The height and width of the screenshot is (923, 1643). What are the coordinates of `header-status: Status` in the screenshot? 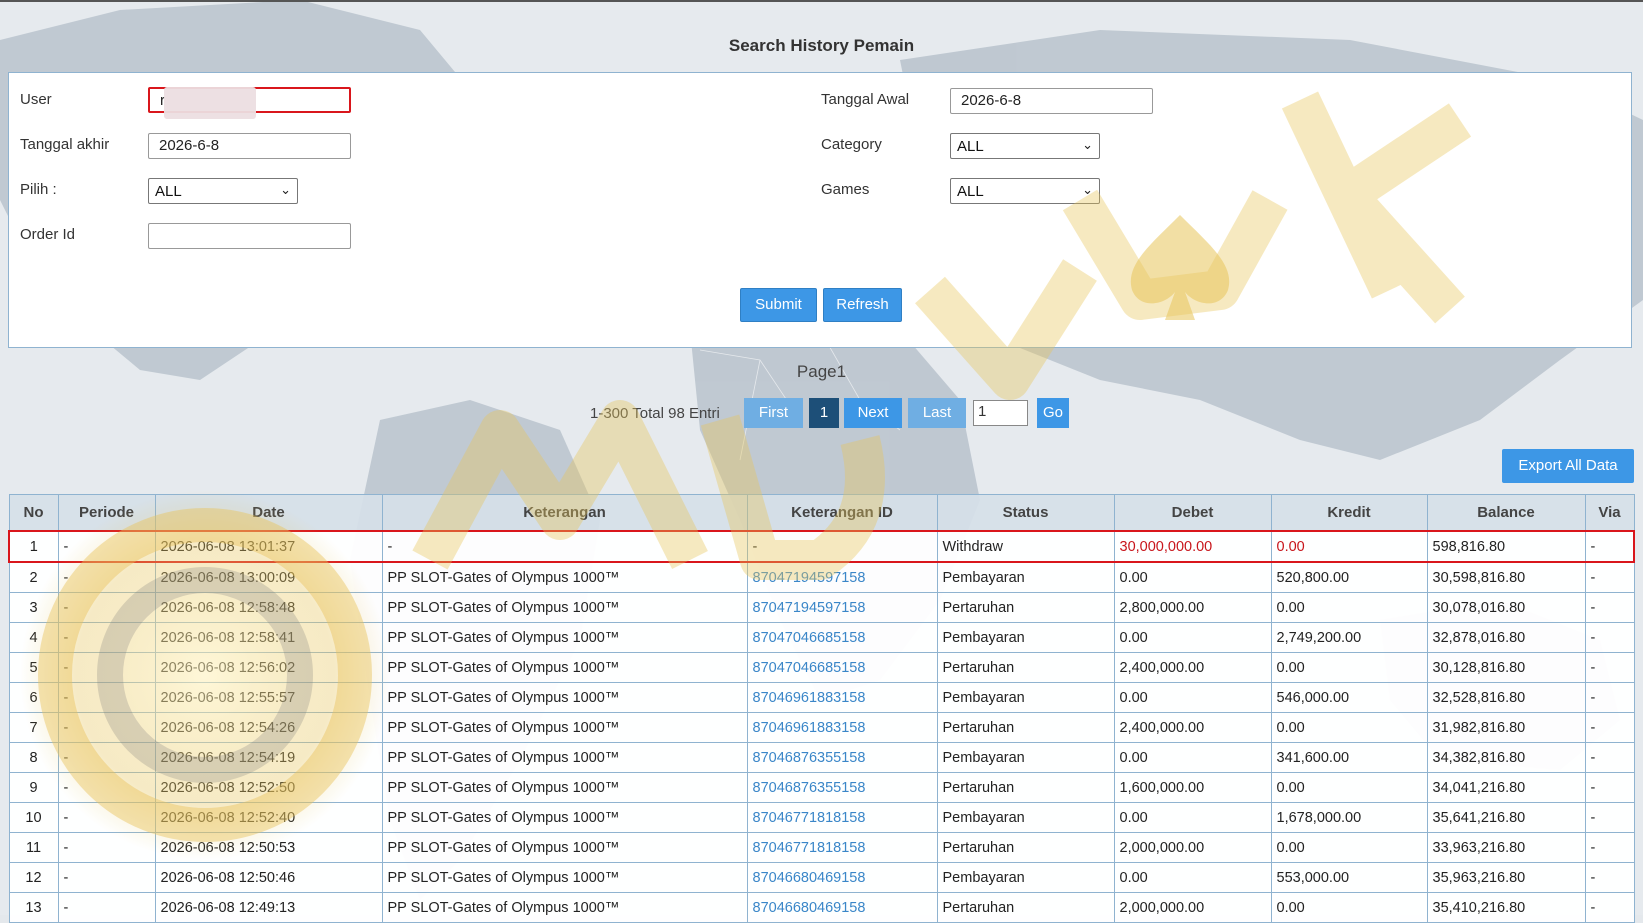 It's located at (1025, 513).